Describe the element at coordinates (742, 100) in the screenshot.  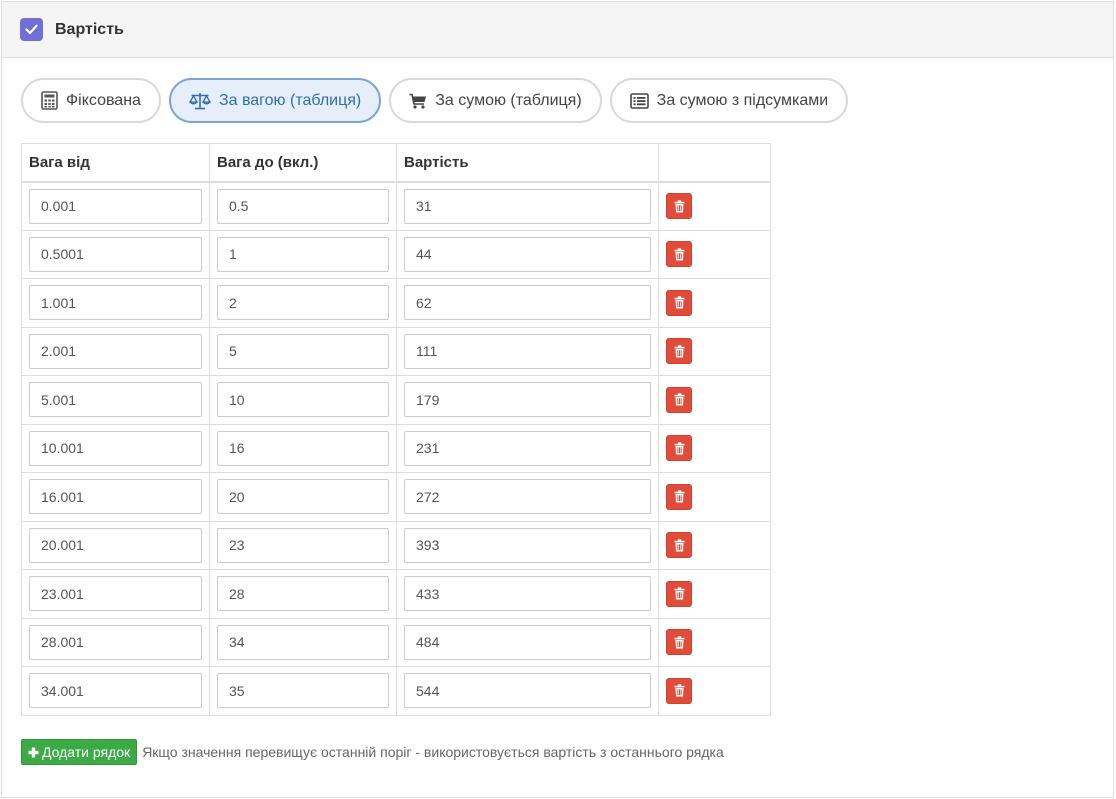
I see `tab-by-sum-totals-label: За сумою з підсумками` at that location.